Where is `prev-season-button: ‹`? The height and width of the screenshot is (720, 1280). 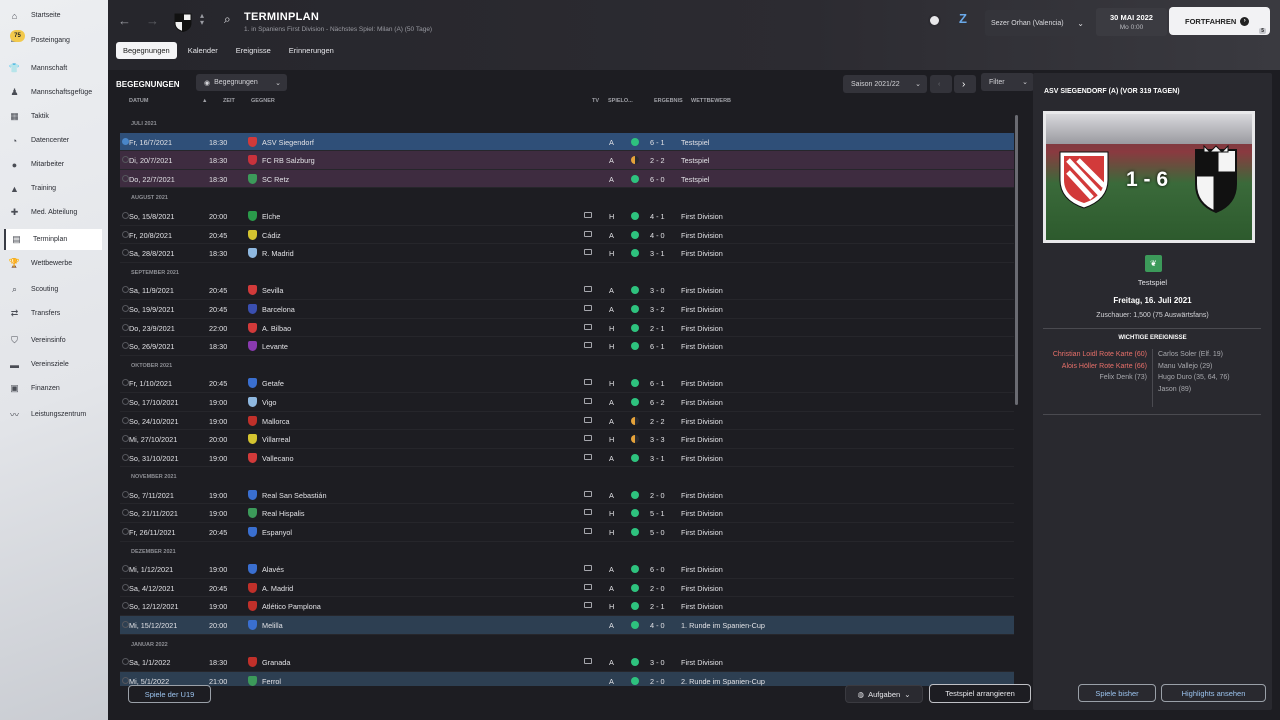 prev-season-button: ‹ is located at coordinates (941, 84).